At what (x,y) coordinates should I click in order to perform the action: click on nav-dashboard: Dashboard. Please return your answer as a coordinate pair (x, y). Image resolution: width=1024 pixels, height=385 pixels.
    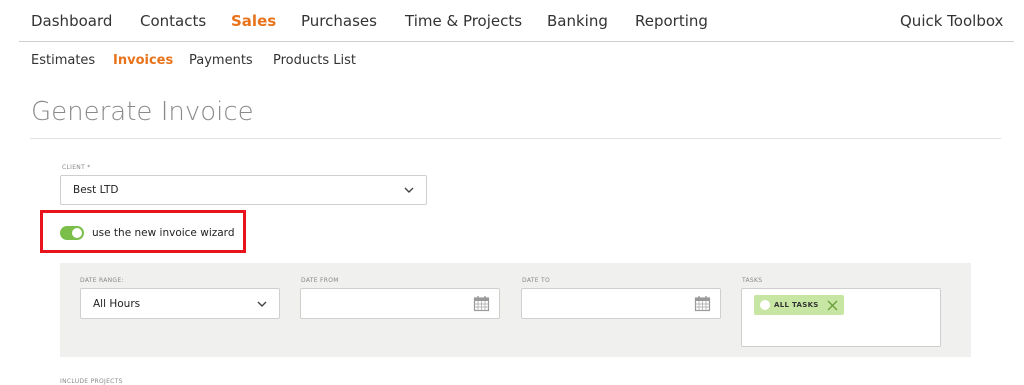
    Looking at the image, I should click on (71, 21).